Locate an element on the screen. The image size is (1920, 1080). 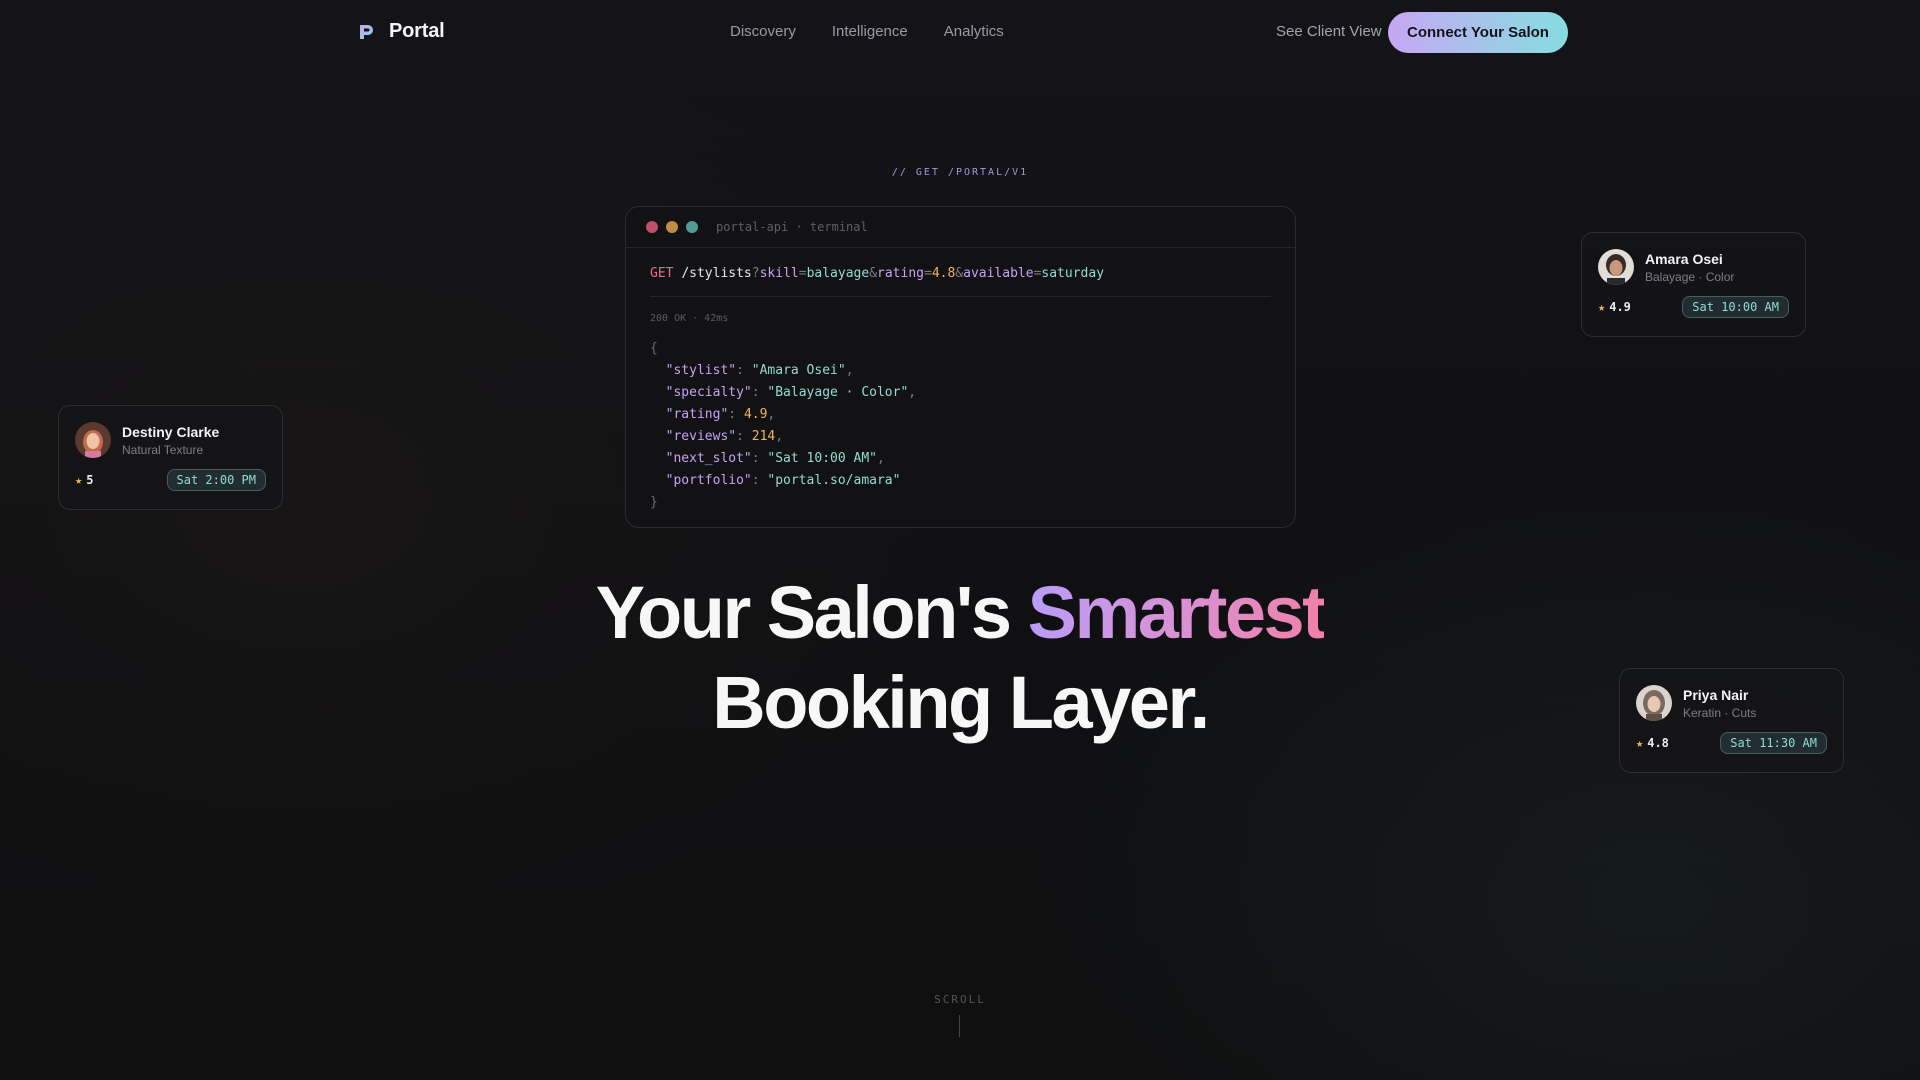
hero-headline-line2: Booking Layer. is located at coordinates (961, 702).